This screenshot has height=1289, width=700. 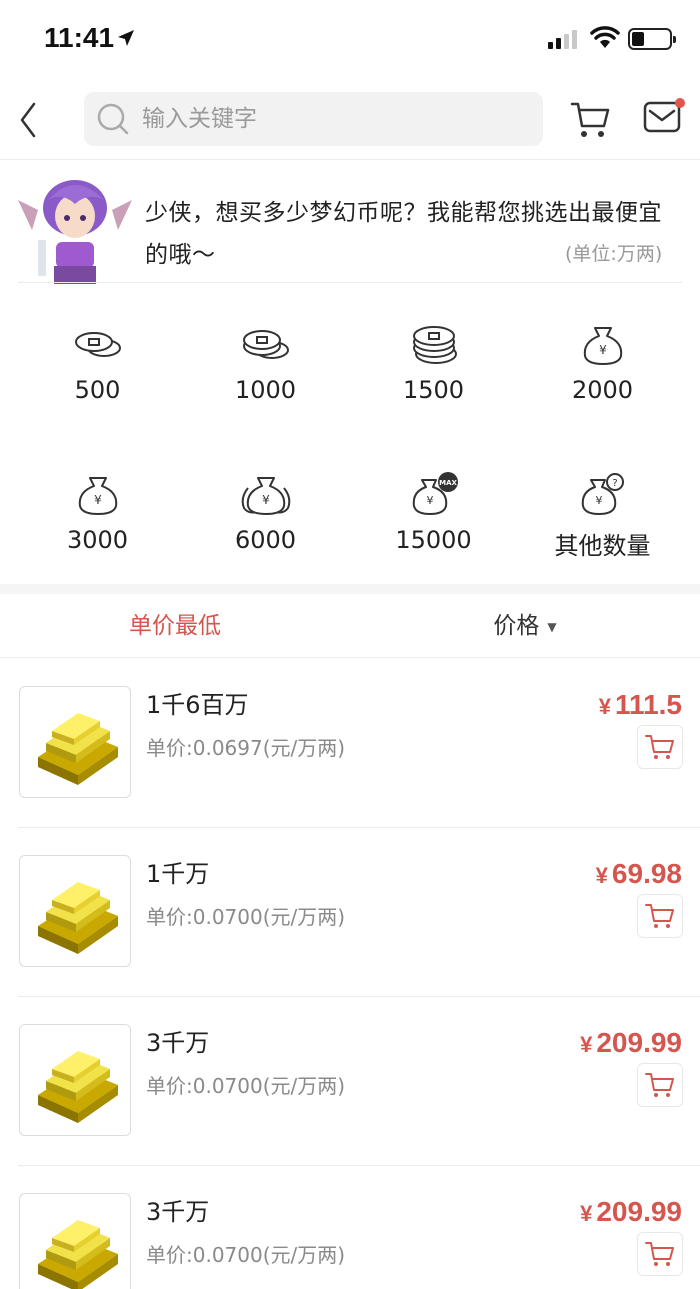 I want to click on sort-price: 价格 ▼, so click(x=525, y=626).